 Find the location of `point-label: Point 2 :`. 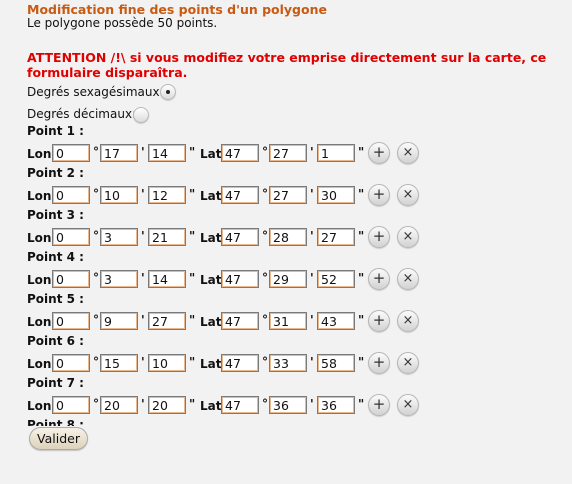

point-label: Point 2 : is located at coordinates (55, 173).